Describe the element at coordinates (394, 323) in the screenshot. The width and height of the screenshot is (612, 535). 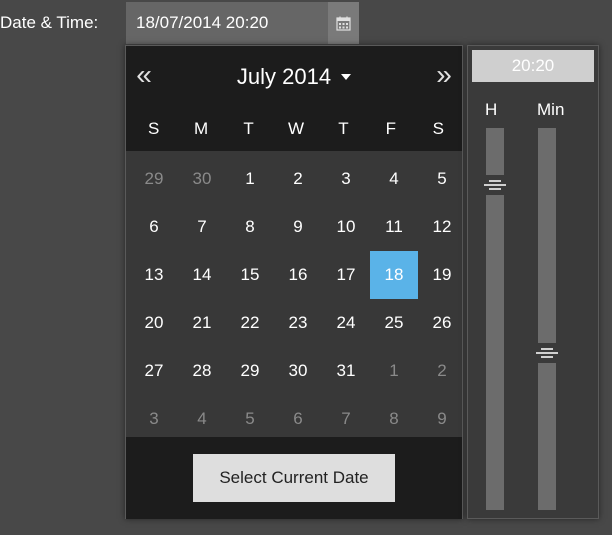
I see `day-cell: 25` at that location.